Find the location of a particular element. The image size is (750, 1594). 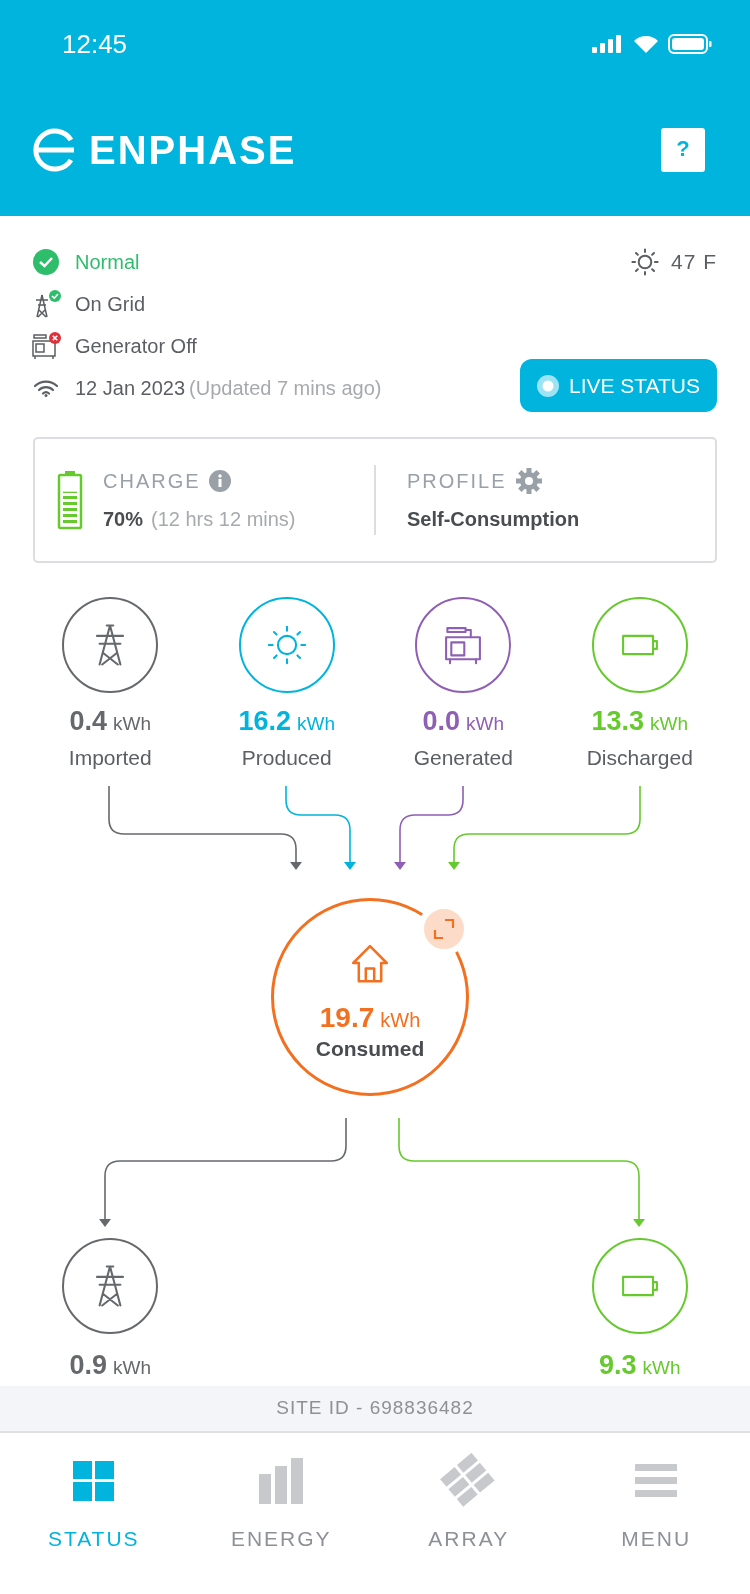

bar-chart-icon is located at coordinates (281, 1481).